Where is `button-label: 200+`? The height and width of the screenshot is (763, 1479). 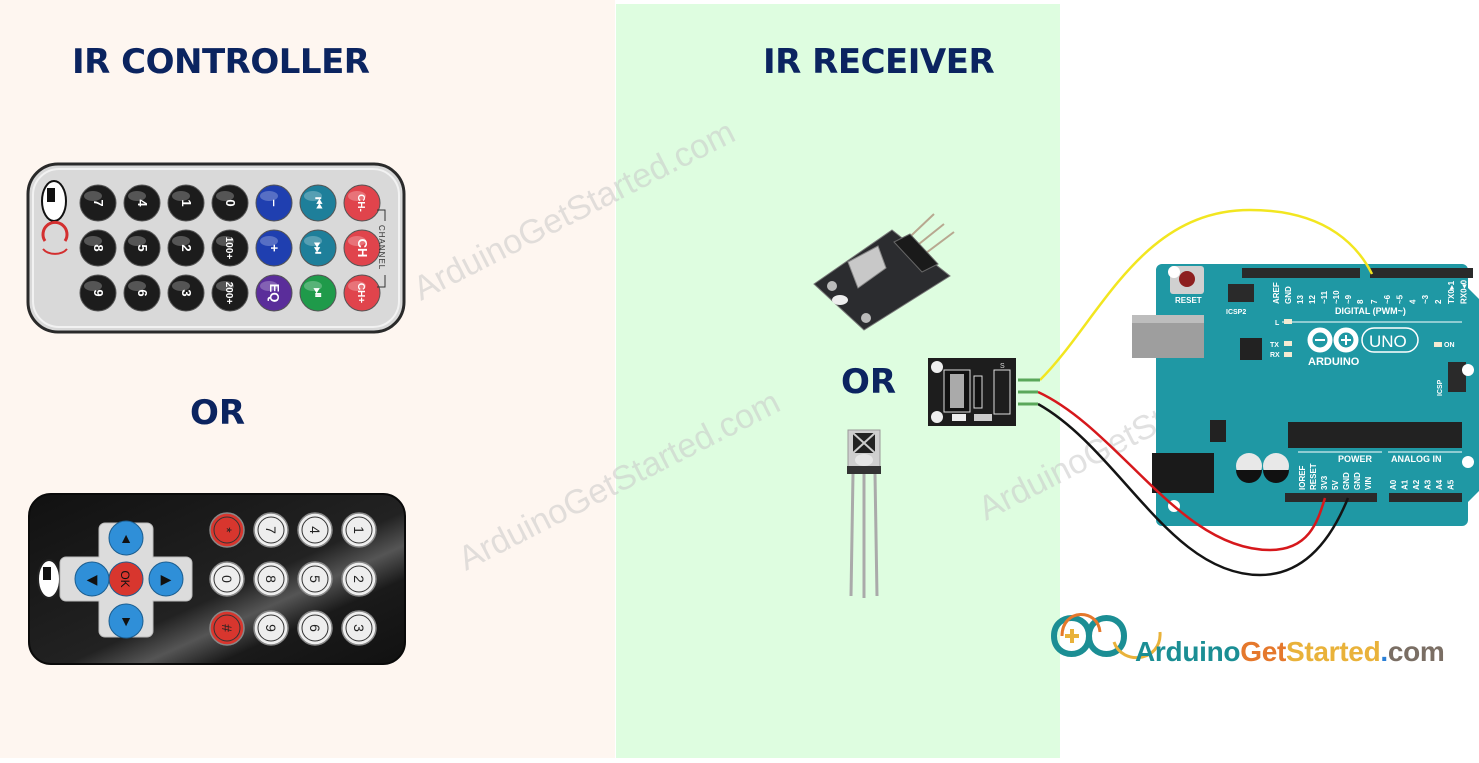 button-label: 200+ is located at coordinates (228, 293).